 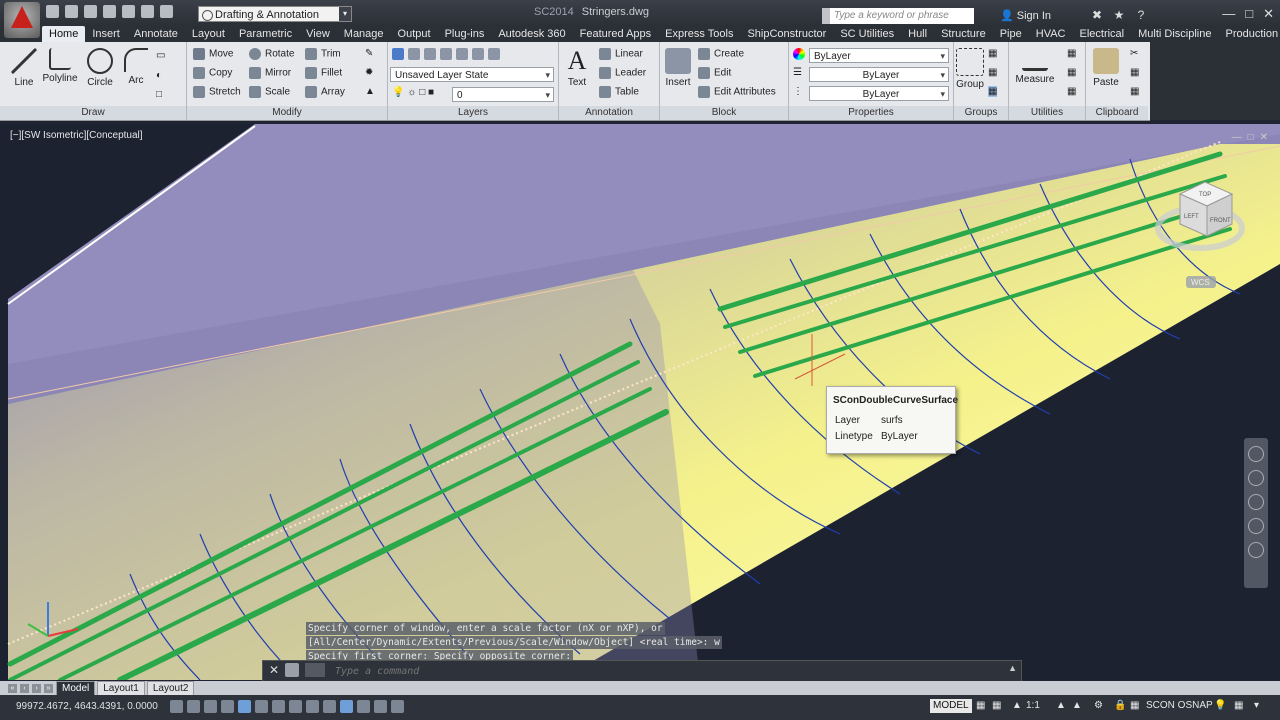 What do you see at coordinates (1102, 34) in the screenshot?
I see `tab-electrical: Electrical` at bounding box center [1102, 34].